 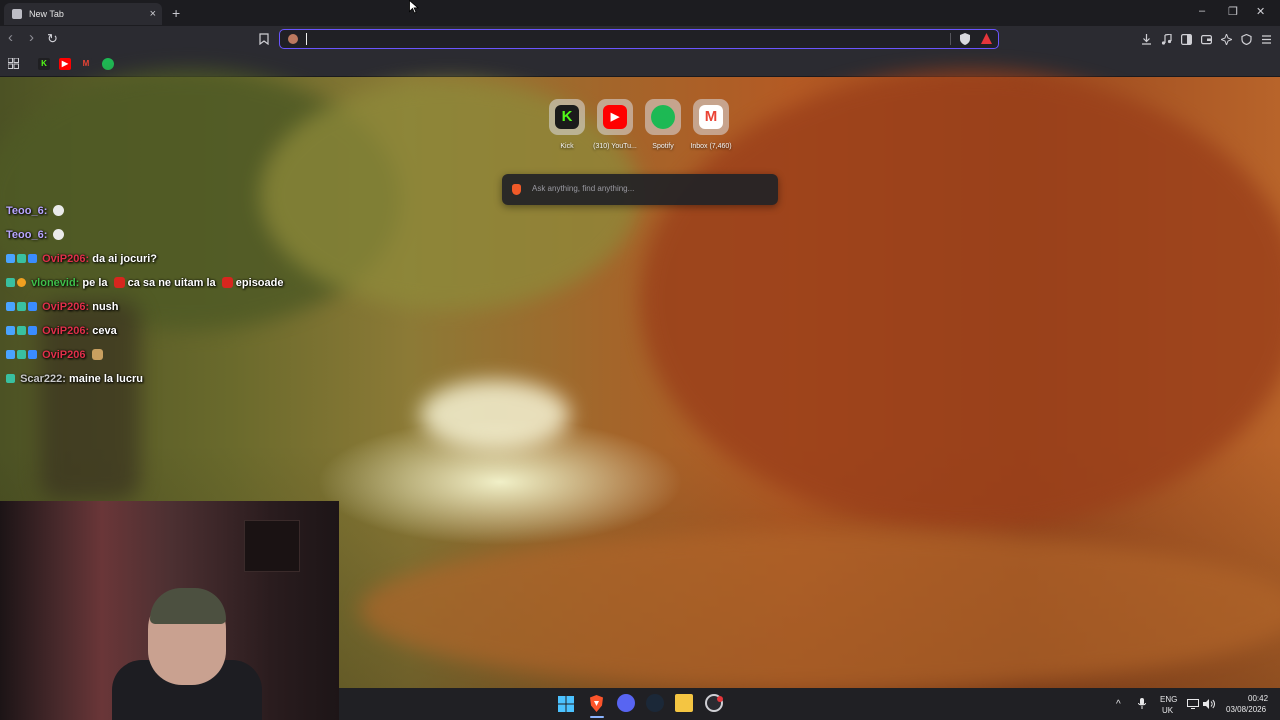 What do you see at coordinates (615, 117) in the screenshot?
I see `shortcut-youtube: ▶` at bounding box center [615, 117].